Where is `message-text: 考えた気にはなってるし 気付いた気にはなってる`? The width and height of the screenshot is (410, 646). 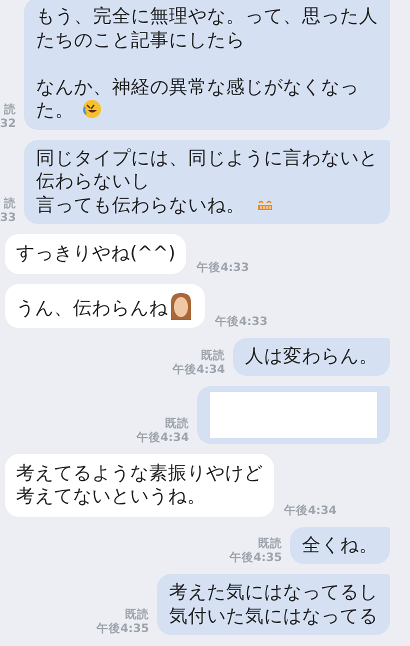 message-text: 考えた気にはなってるし 気付いた気にはなってる is located at coordinates (273, 604).